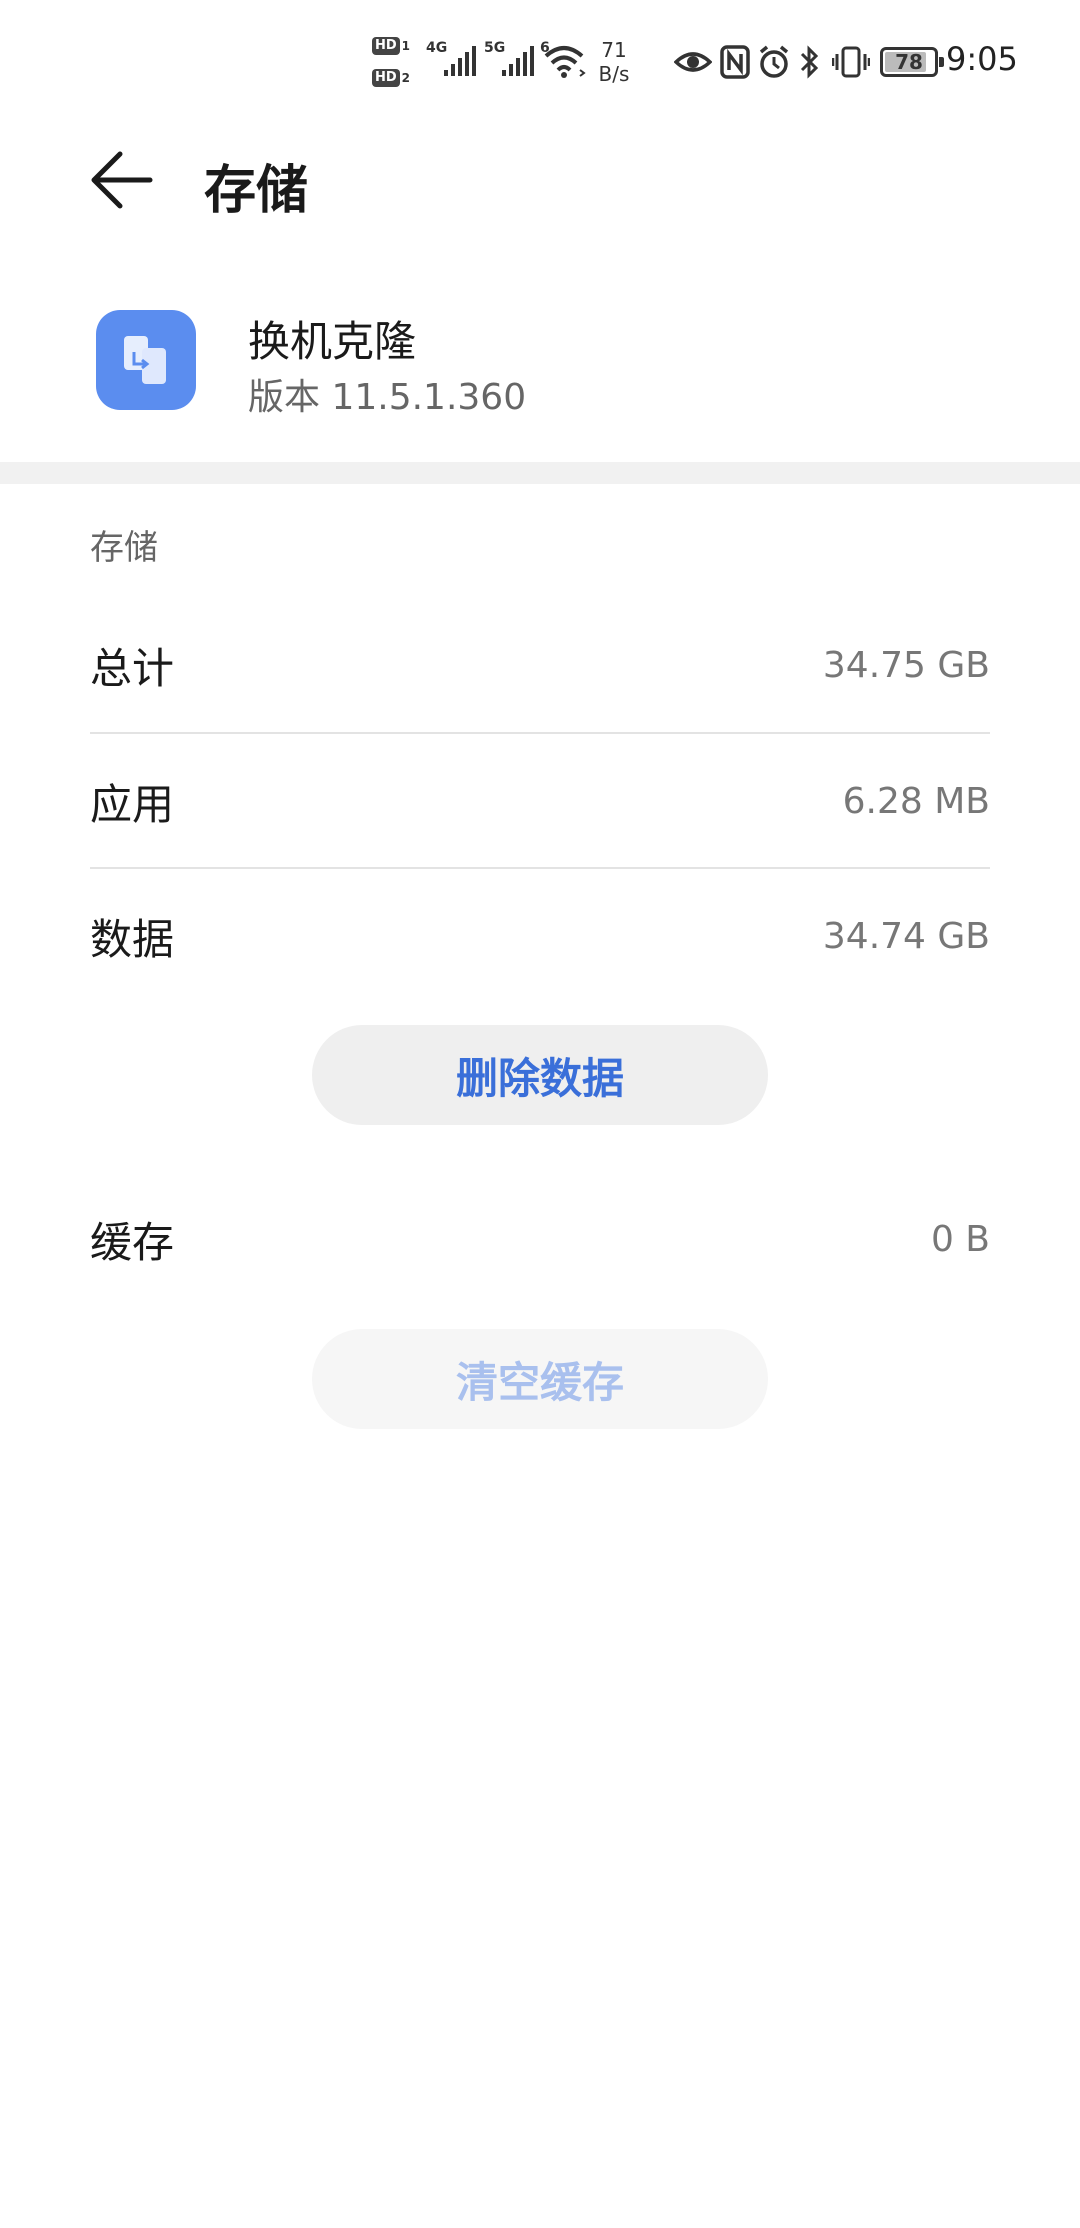 This screenshot has height=2228, width=1080. I want to click on wifi-icon: 6, so click(564, 60).